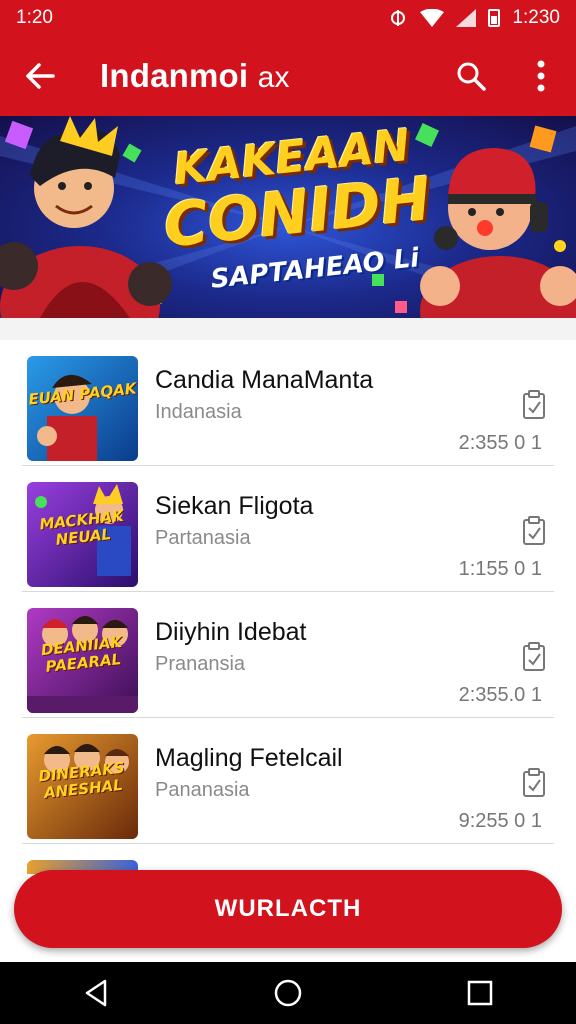 Image resolution: width=576 pixels, height=1024 pixels. I want to click on game-thumbnail: MACKHAK NEUAL, so click(82, 534).